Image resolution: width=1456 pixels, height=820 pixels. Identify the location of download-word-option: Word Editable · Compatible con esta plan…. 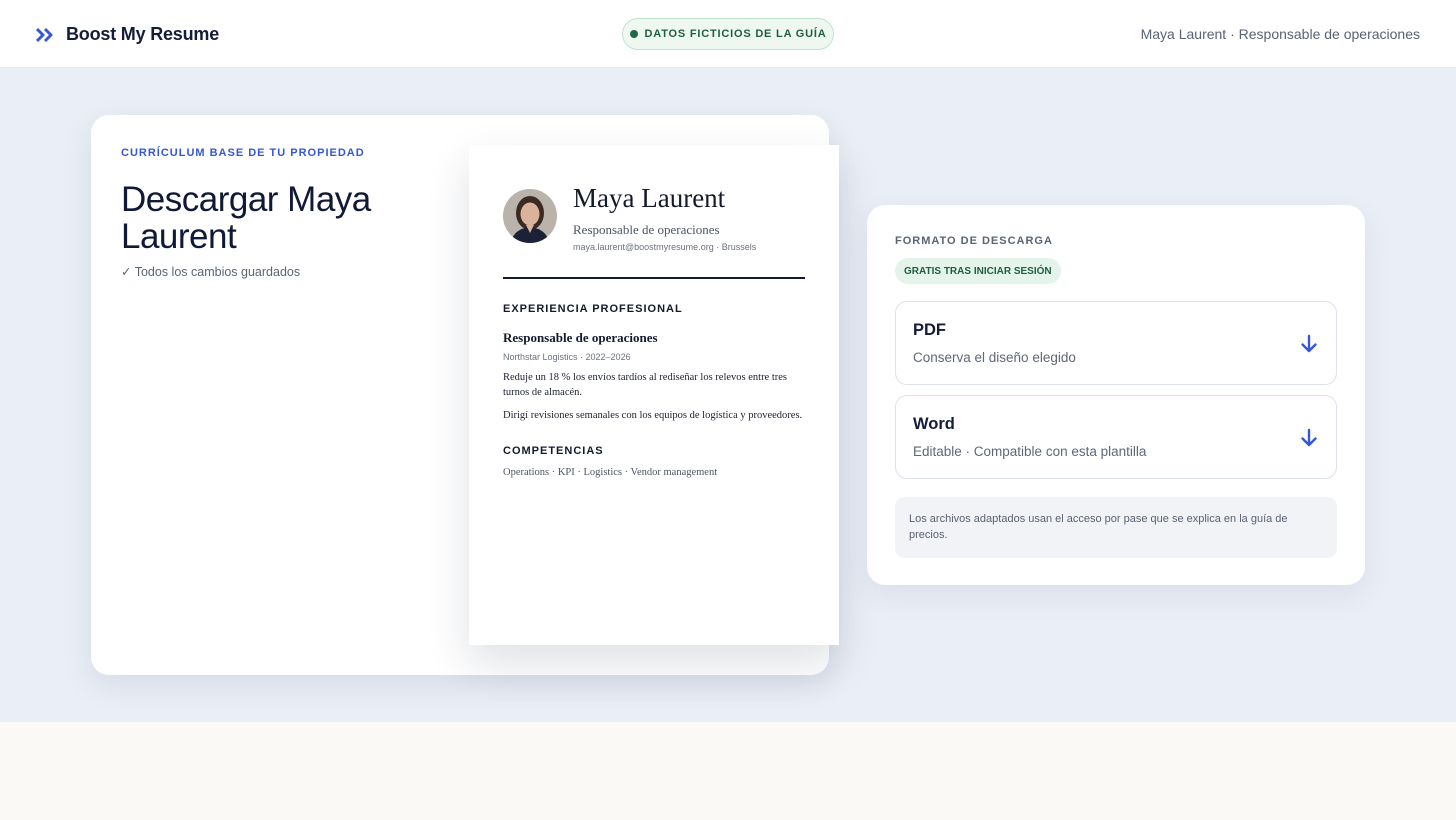
(1116, 437).